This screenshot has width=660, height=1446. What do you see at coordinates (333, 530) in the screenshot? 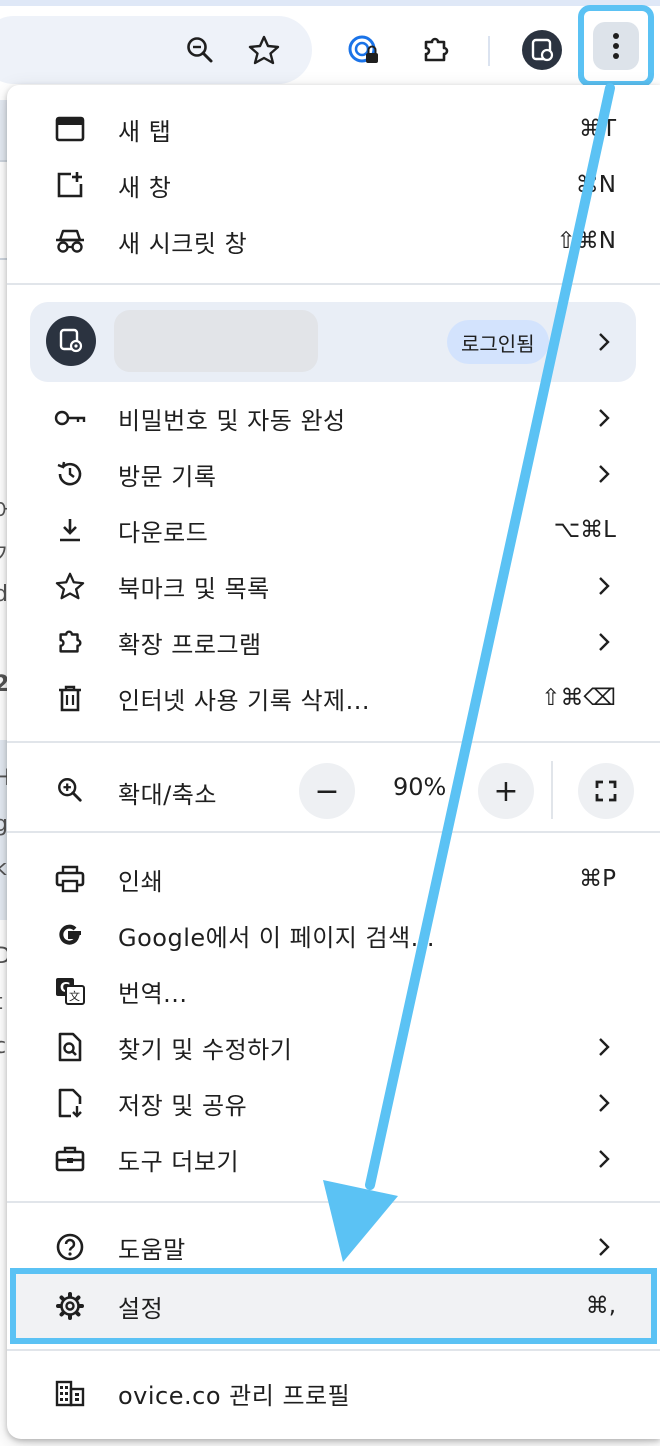
I see `menu-item-downloads: 다운로드 ⌥⌘L` at bounding box center [333, 530].